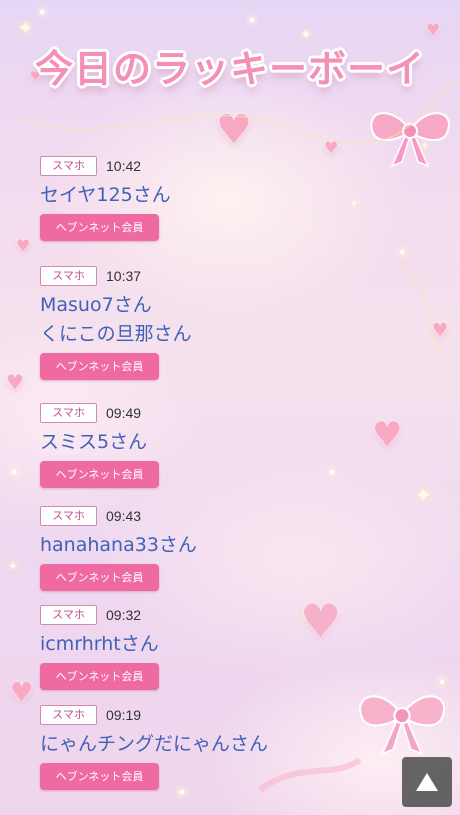  I want to click on page-header: 今日のラッキーボーイ, so click(230, 65).